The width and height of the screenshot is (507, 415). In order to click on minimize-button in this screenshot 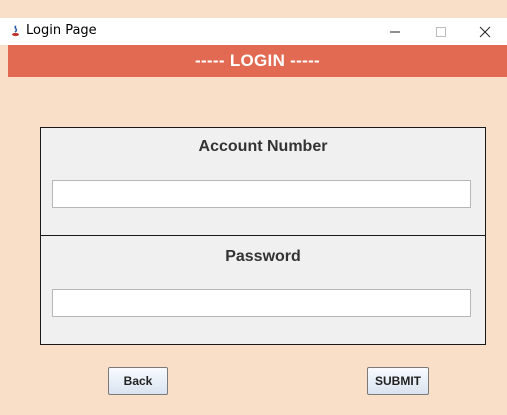, I will do `click(395, 31)`.